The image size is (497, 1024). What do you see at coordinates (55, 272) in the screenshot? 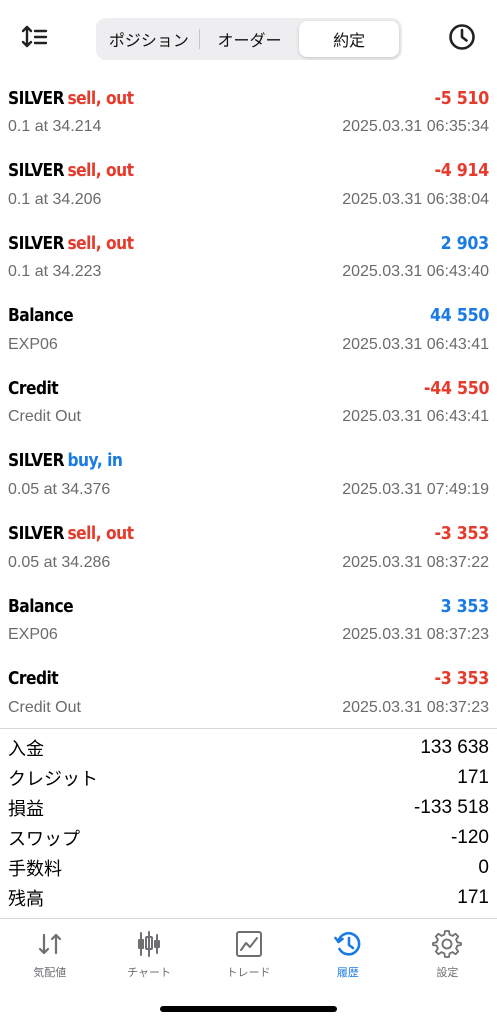
I see `deal-detail: 0.1 at 34.223` at bounding box center [55, 272].